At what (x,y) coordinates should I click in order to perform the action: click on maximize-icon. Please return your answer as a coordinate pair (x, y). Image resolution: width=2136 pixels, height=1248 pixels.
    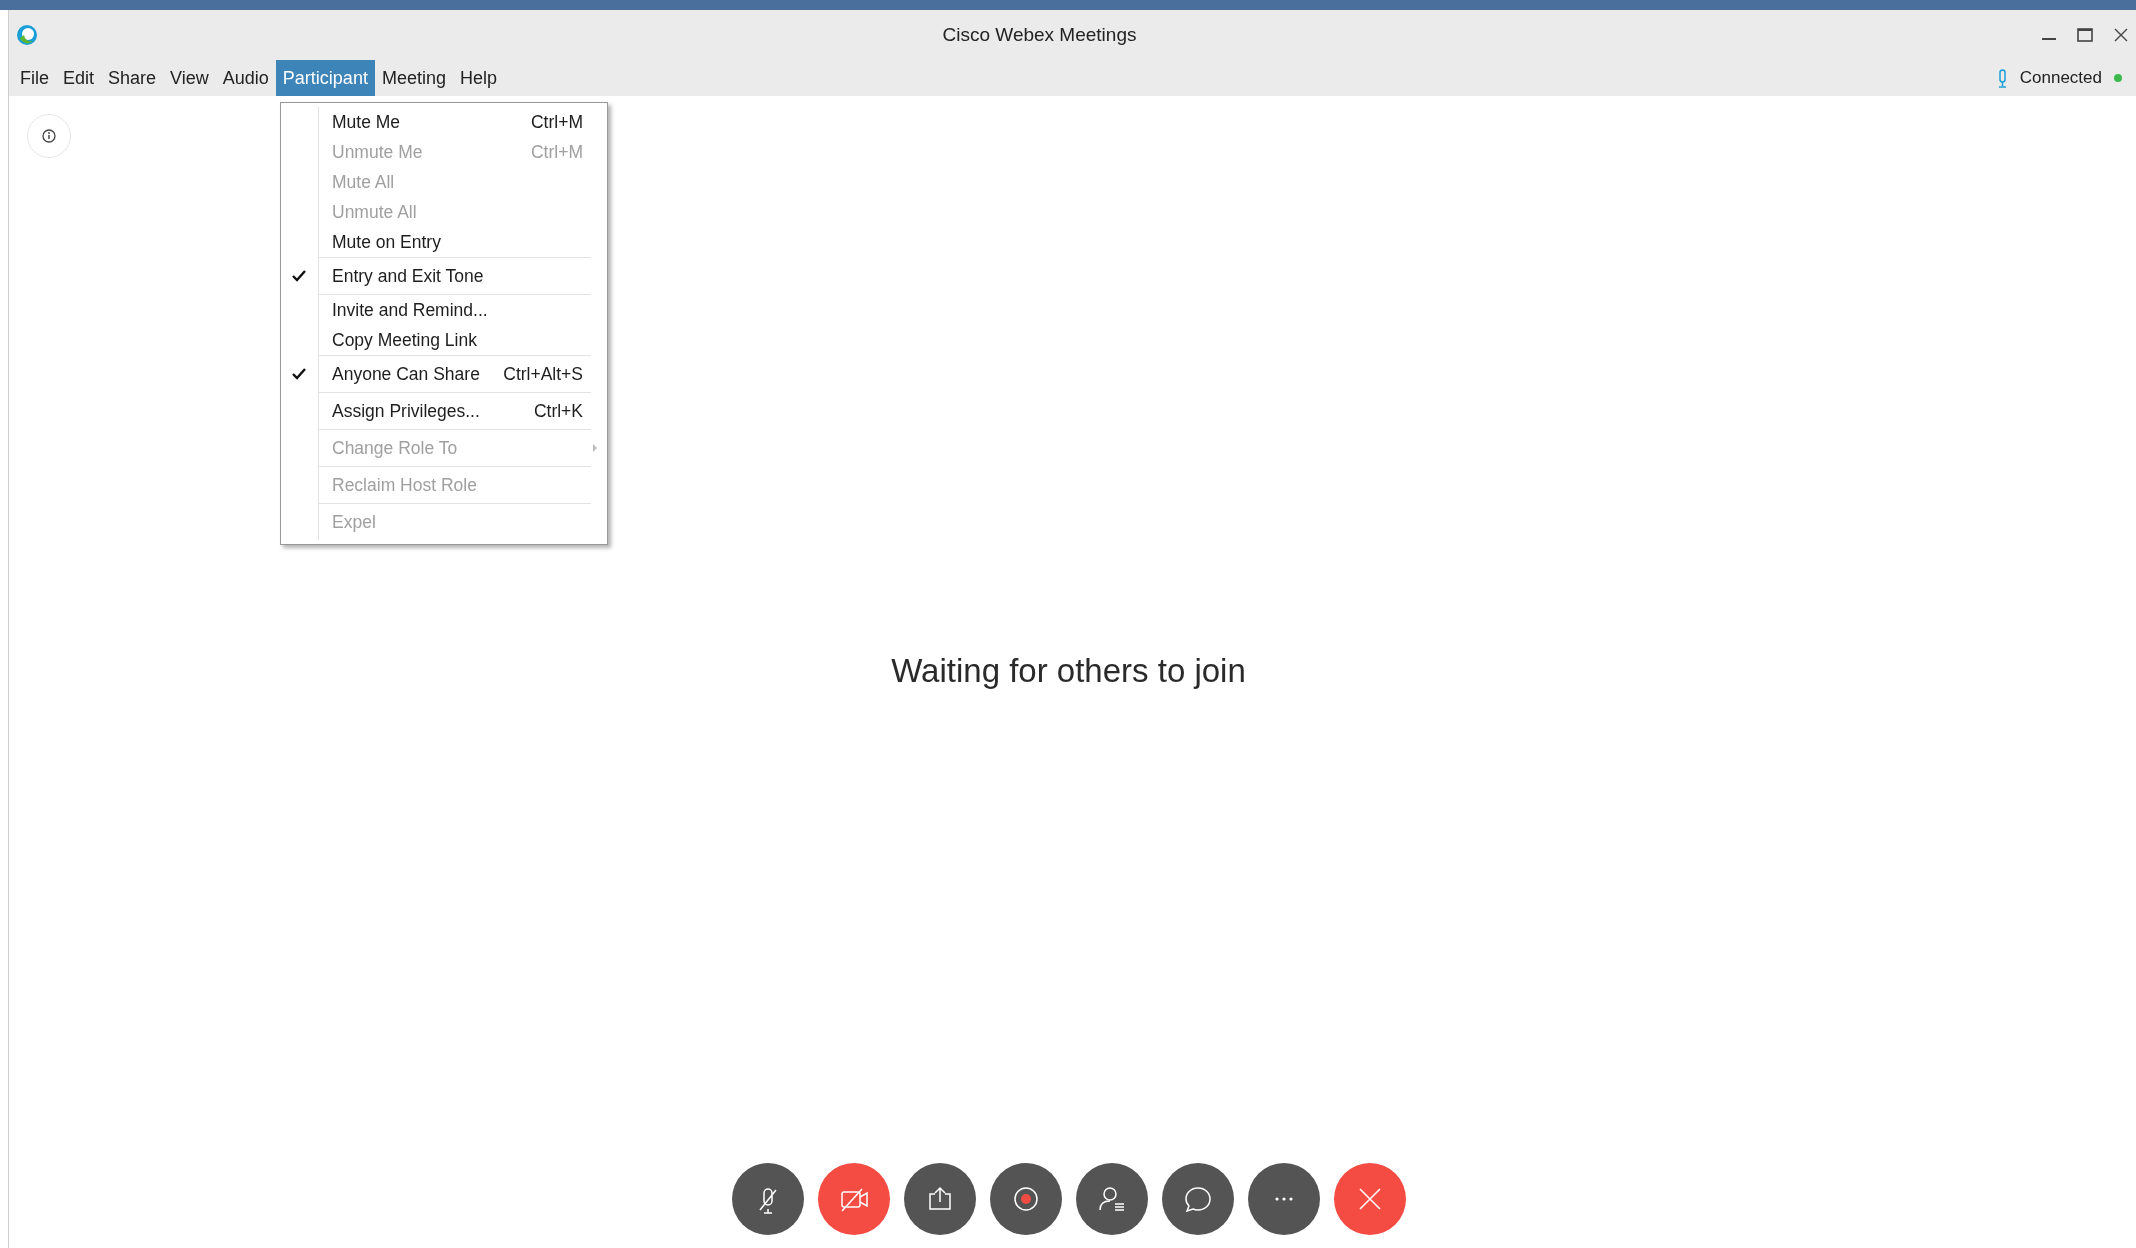
    Looking at the image, I should click on (2085, 35).